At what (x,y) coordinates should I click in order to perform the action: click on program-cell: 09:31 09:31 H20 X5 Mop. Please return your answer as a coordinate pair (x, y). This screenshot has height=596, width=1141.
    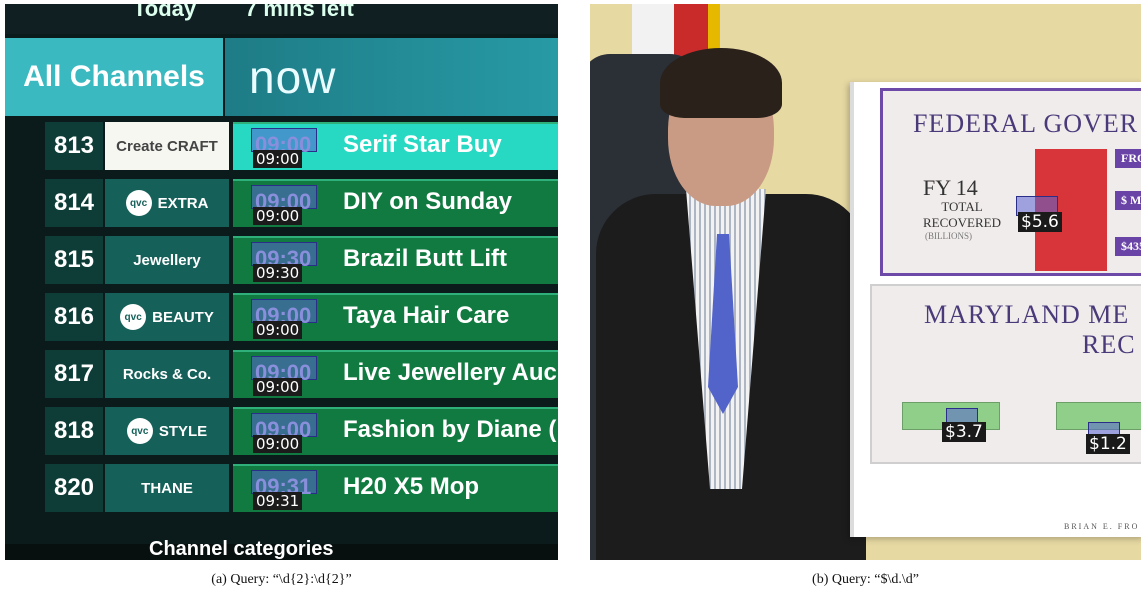
    Looking at the image, I should click on (395, 488).